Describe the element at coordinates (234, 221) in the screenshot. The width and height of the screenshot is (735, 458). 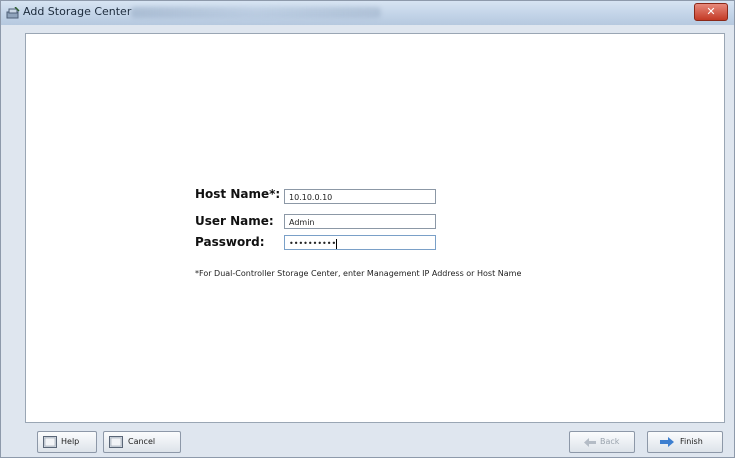
I see `user-name-label: User Name:` at that location.